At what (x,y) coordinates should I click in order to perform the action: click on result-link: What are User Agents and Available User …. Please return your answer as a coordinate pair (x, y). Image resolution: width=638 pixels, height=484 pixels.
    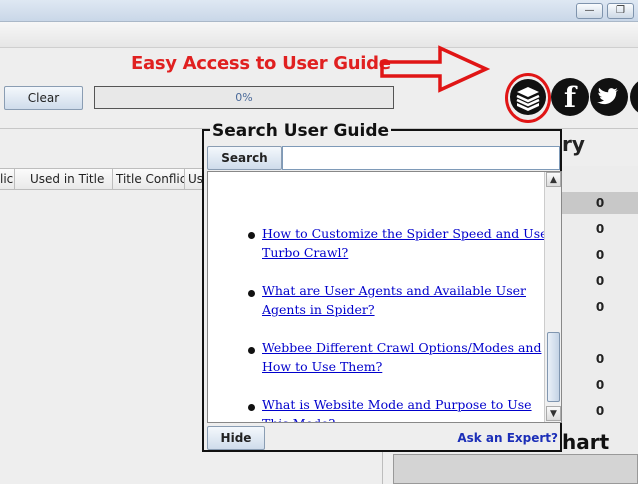
    Looking at the image, I should click on (407, 300).